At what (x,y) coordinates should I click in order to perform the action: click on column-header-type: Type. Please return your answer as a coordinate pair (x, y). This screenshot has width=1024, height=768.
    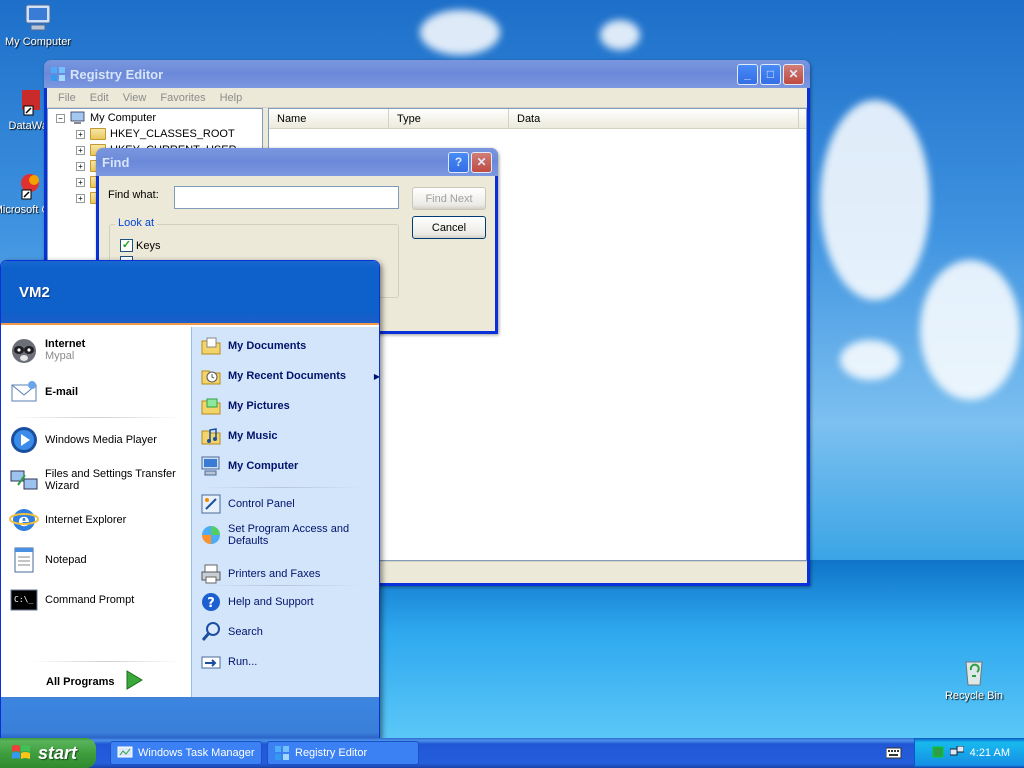
    Looking at the image, I should click on (449, 118).